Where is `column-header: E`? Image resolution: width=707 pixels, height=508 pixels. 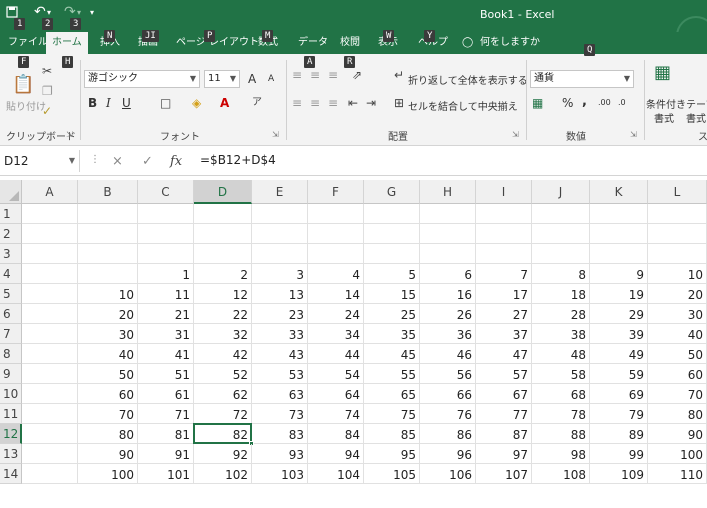
column-header: E is located at coordinates (280, 192).